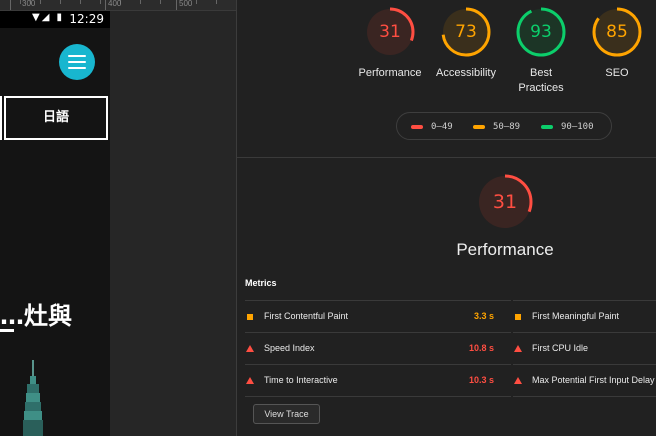  I want to click on ruler-label: 300, so click(29, 4).